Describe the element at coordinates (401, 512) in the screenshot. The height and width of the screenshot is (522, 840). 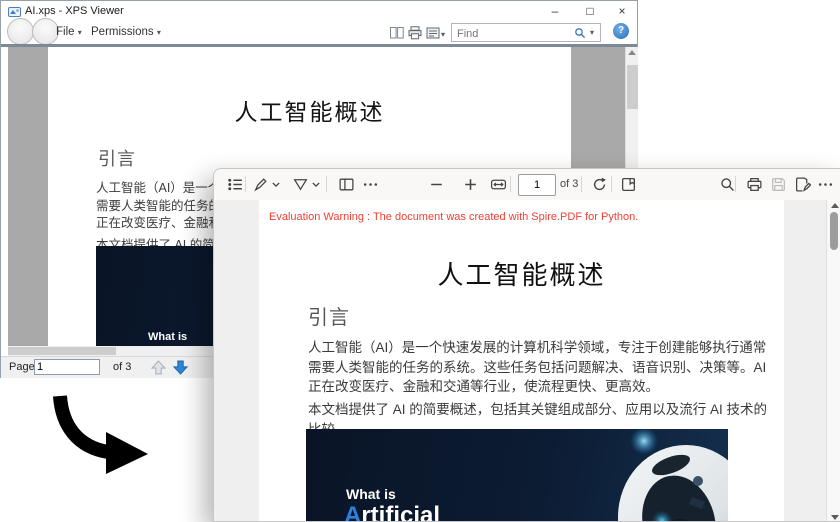
I see `banner-rest: rtificial` at that location.